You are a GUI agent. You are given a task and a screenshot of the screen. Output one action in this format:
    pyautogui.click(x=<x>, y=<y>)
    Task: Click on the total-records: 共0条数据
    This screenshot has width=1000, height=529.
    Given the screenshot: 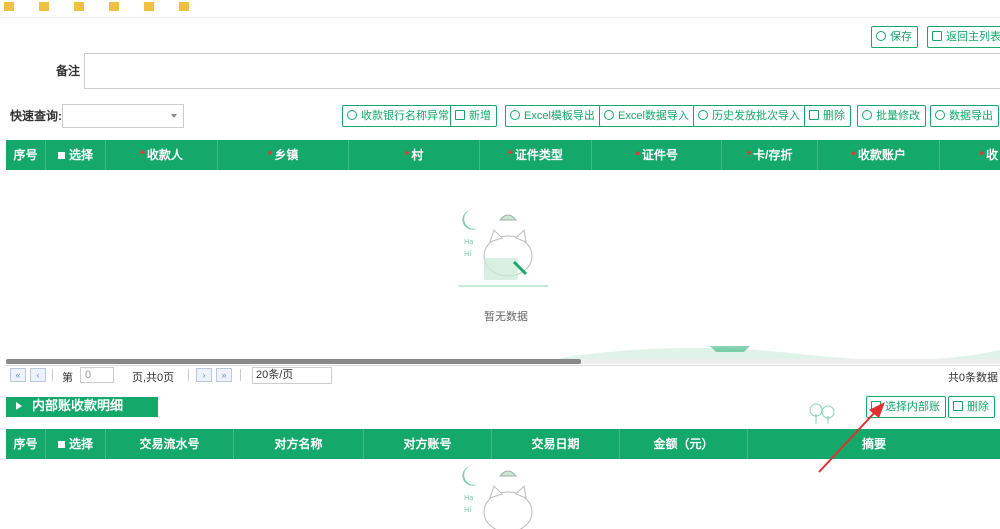 What is the action you would take?
    pyautogui.click(x=972, y=378)
    